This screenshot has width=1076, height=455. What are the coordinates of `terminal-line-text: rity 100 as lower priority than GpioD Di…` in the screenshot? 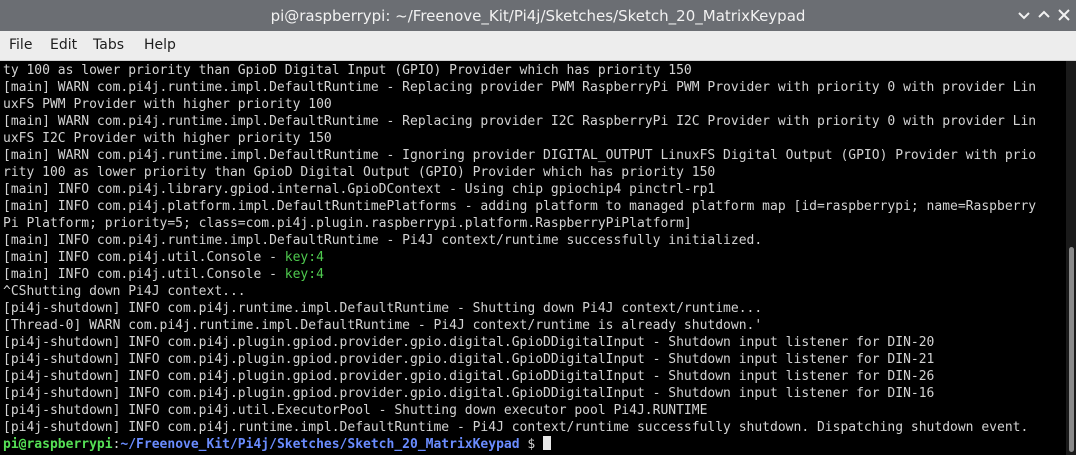 It's located at (359, 172).